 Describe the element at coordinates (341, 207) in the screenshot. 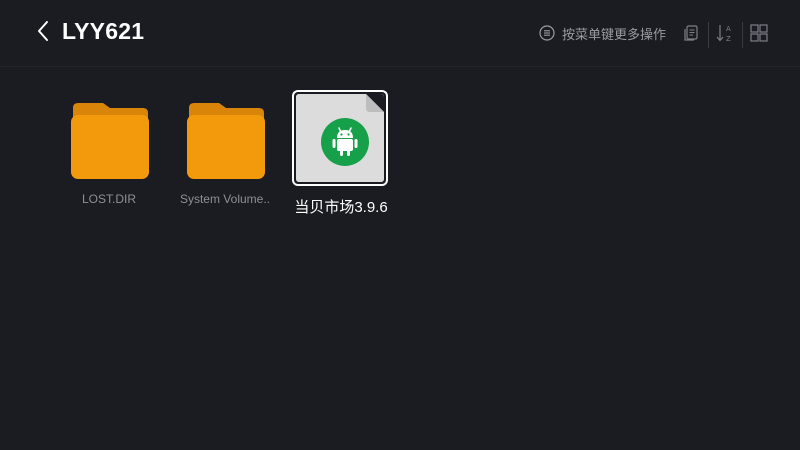

I see `file-name: 当贝市场3.9.6` at that location.